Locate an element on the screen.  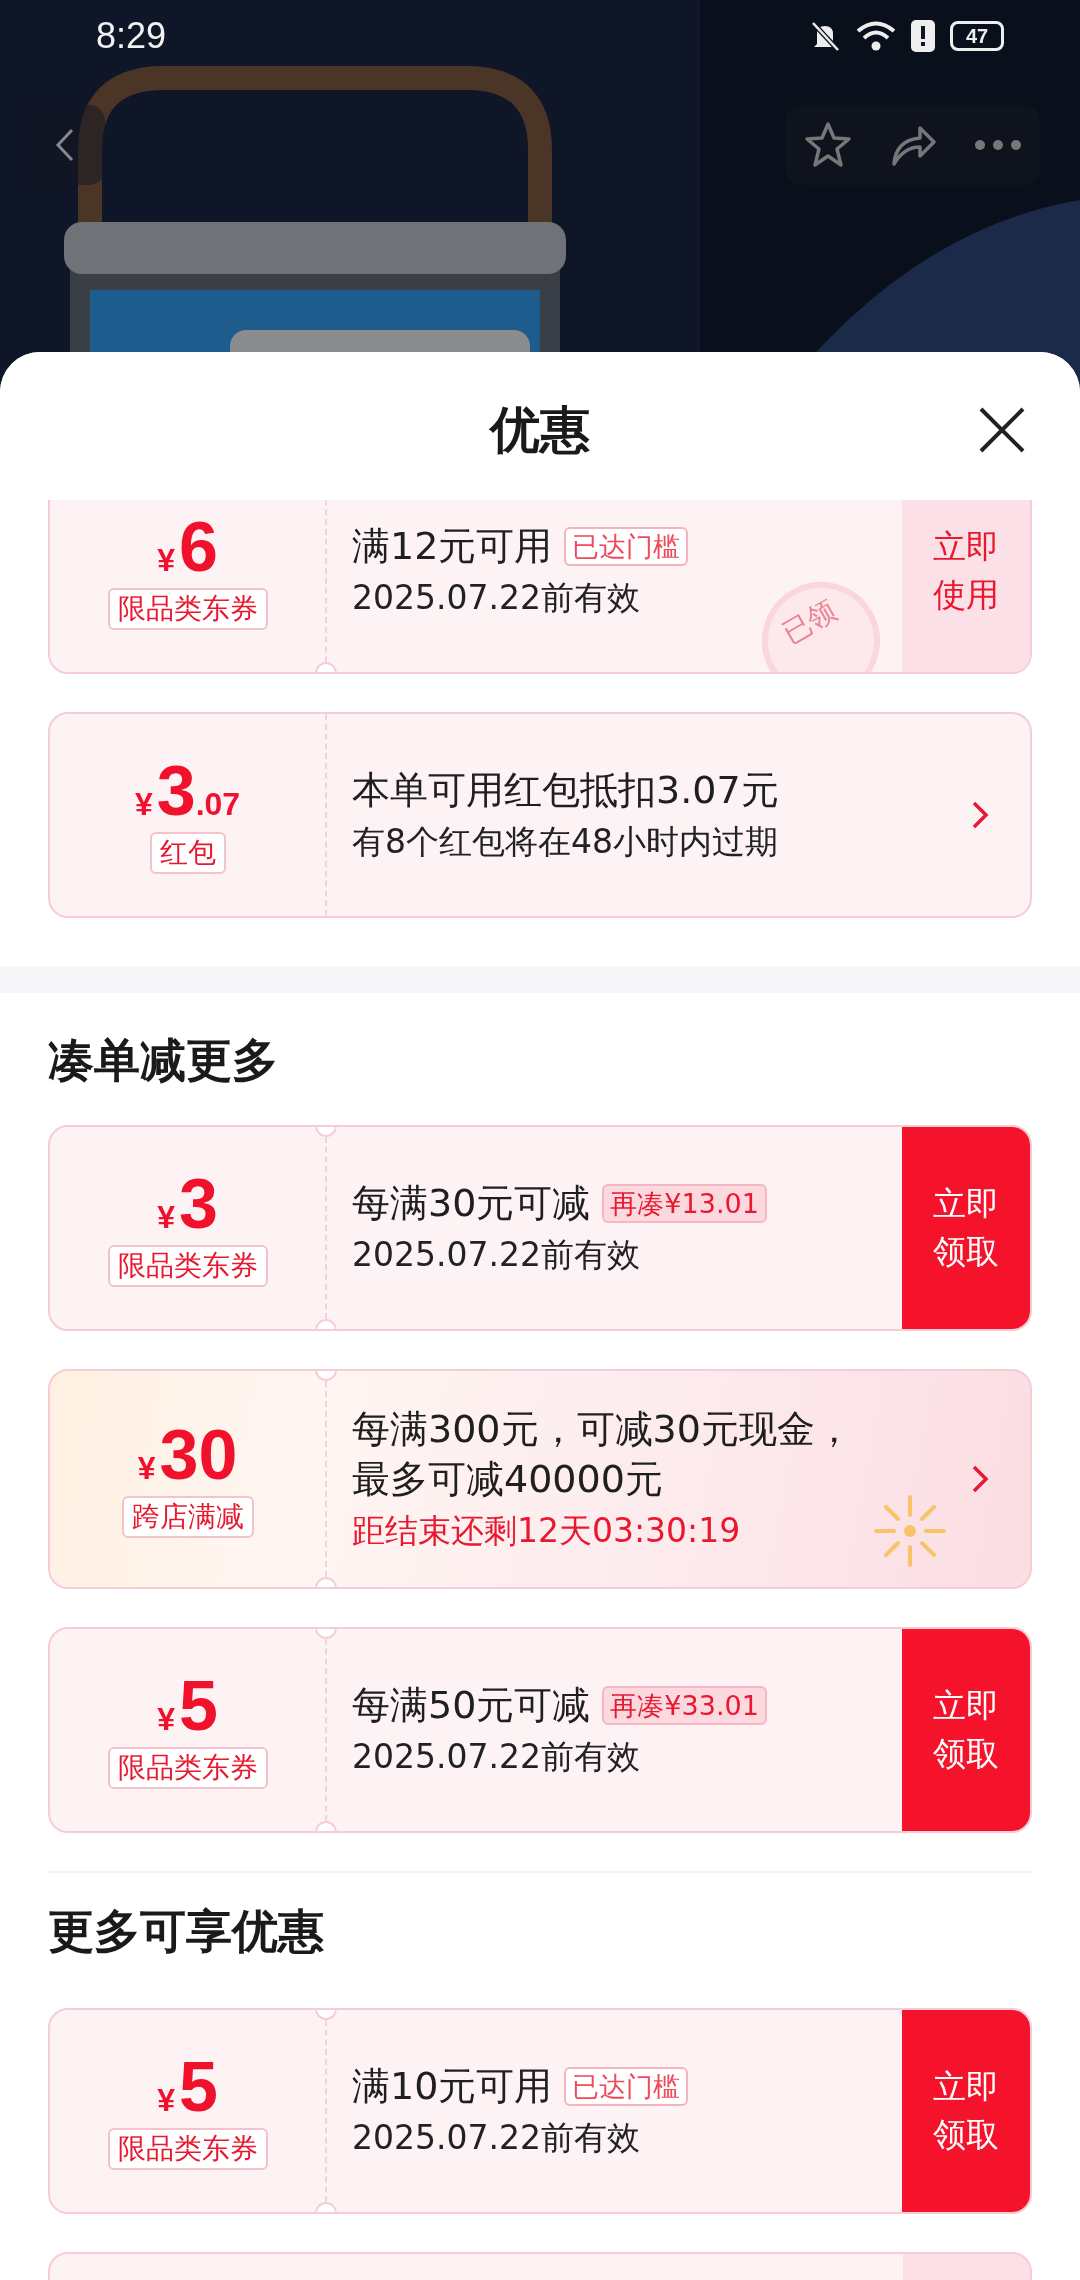
sheet-title: 优惠 is located at coordinates (540, 430).